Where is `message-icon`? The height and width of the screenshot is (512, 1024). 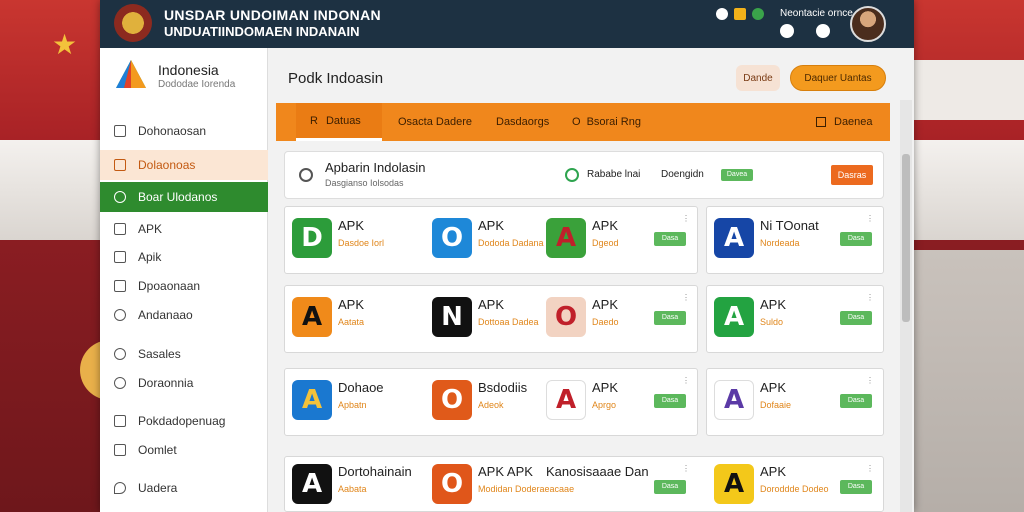
message-icon is located at coordinates (823, 31).